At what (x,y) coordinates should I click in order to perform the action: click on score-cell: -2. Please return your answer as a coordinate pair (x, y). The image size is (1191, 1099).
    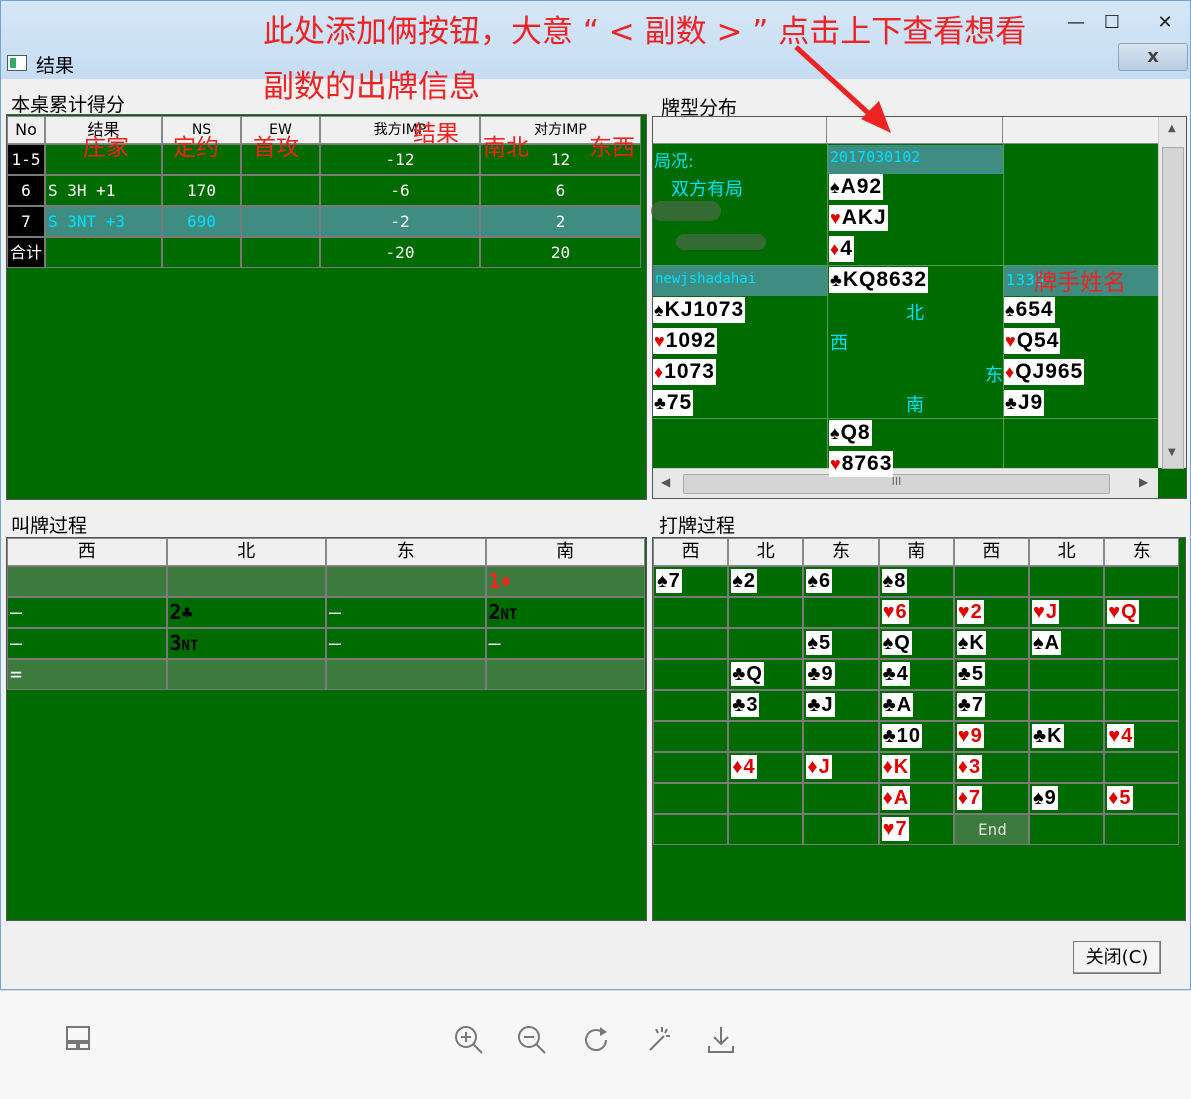
    Looking at the image, I should click on (400, 221).